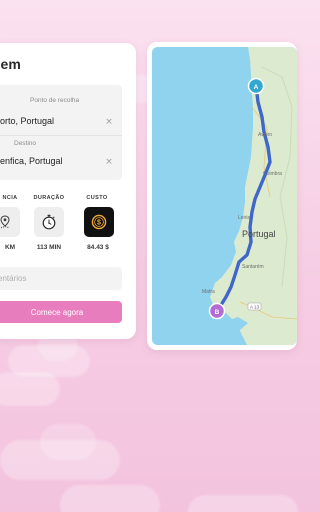 This screenshot has height=512, width=320. What do you see at coordinates (61, 312) in the screenshot?
I see `start-now-button: Comece agora` at bounding box center [61, 312].